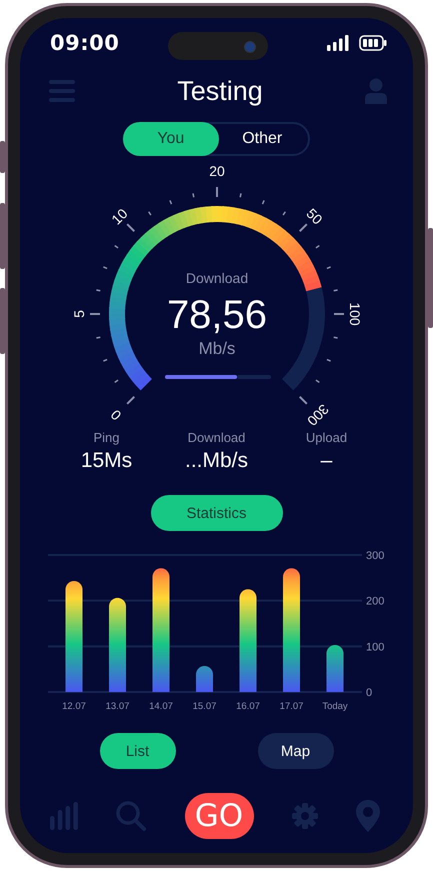 This screenshot has width=433, height=871. What do you see at coordinates (216, 171) in the screenshot?
I see `gauge-scale-label: 20` at bounding box center [216, 171].